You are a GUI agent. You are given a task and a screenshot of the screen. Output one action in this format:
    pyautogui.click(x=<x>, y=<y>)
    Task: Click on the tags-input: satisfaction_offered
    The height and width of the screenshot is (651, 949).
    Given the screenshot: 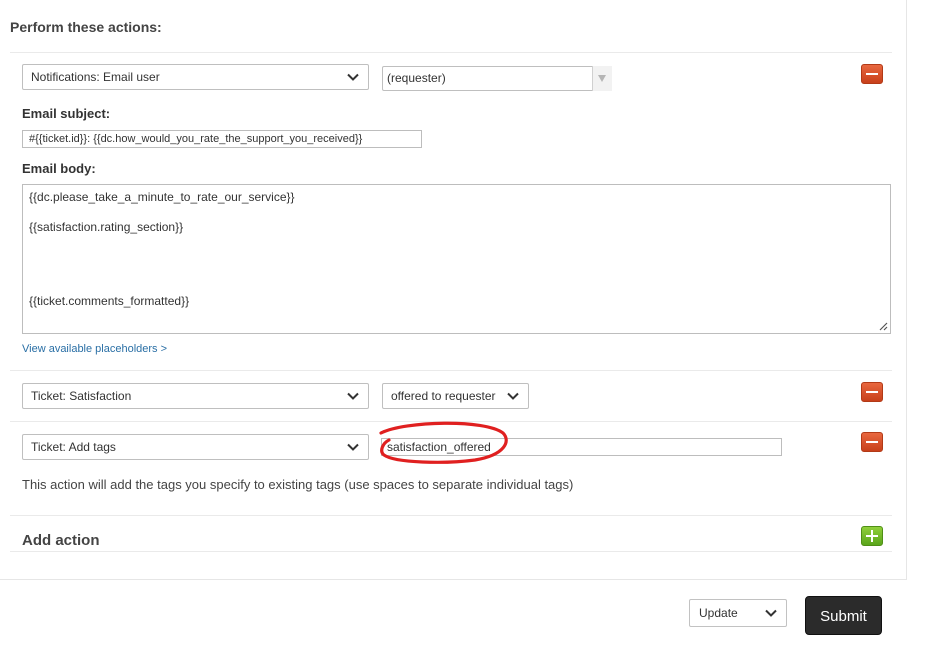 What is the action you would take?
    pyautogui.click(x=581, y=447)
    